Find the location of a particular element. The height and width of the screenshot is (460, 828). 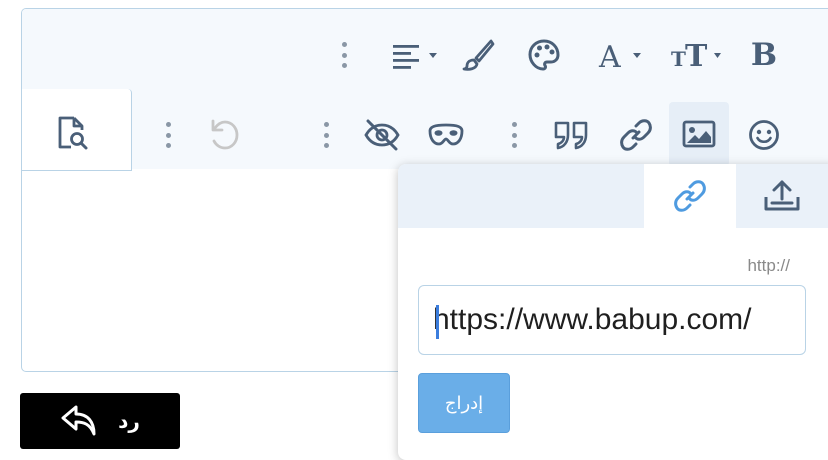

reply-icon is located at coordinates (78, 420).